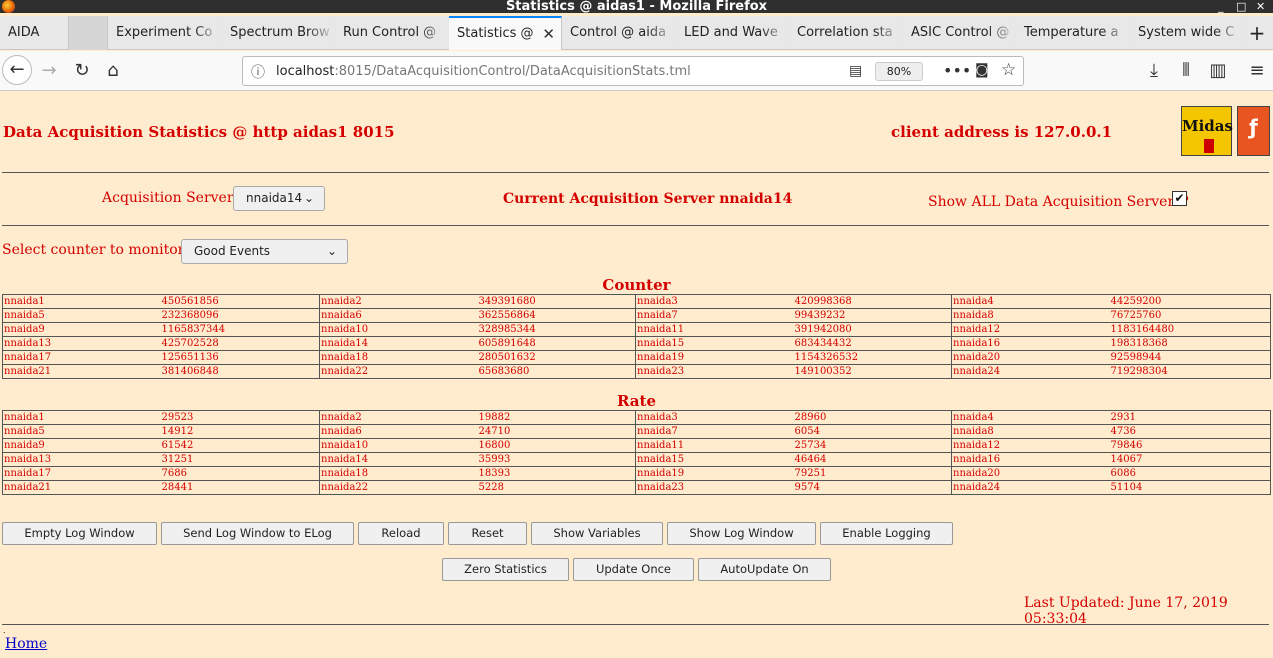  Describe the element at coordinates (24, 32) in the screenshot. I see `tab-label: AIDA` at that location.